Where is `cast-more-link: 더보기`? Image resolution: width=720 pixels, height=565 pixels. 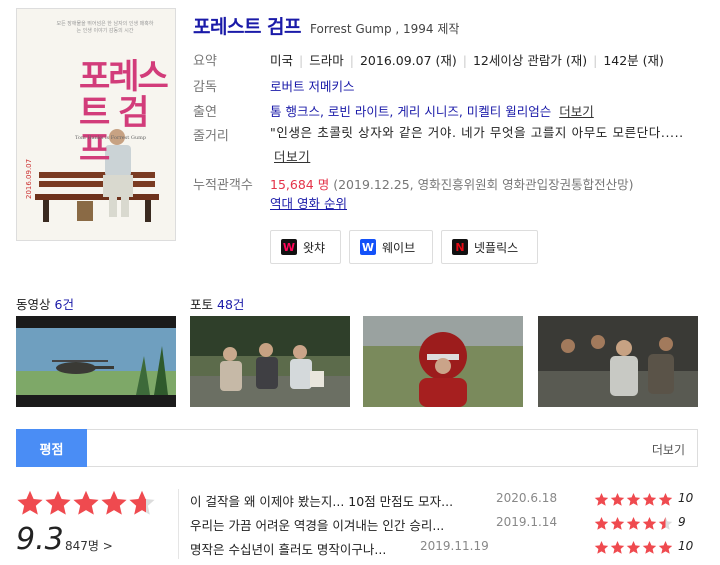 cast-more-link: 더보기 is located at coordinates (576, 111).